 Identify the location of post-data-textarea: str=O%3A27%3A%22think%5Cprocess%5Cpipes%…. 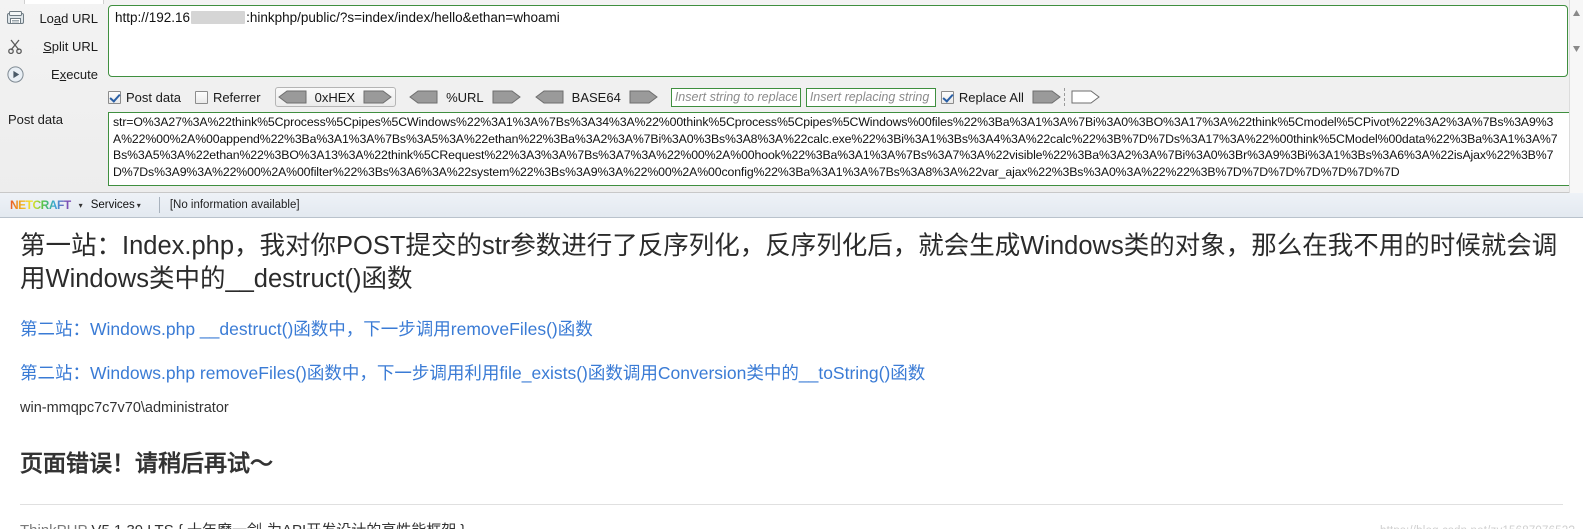
(839, 149).